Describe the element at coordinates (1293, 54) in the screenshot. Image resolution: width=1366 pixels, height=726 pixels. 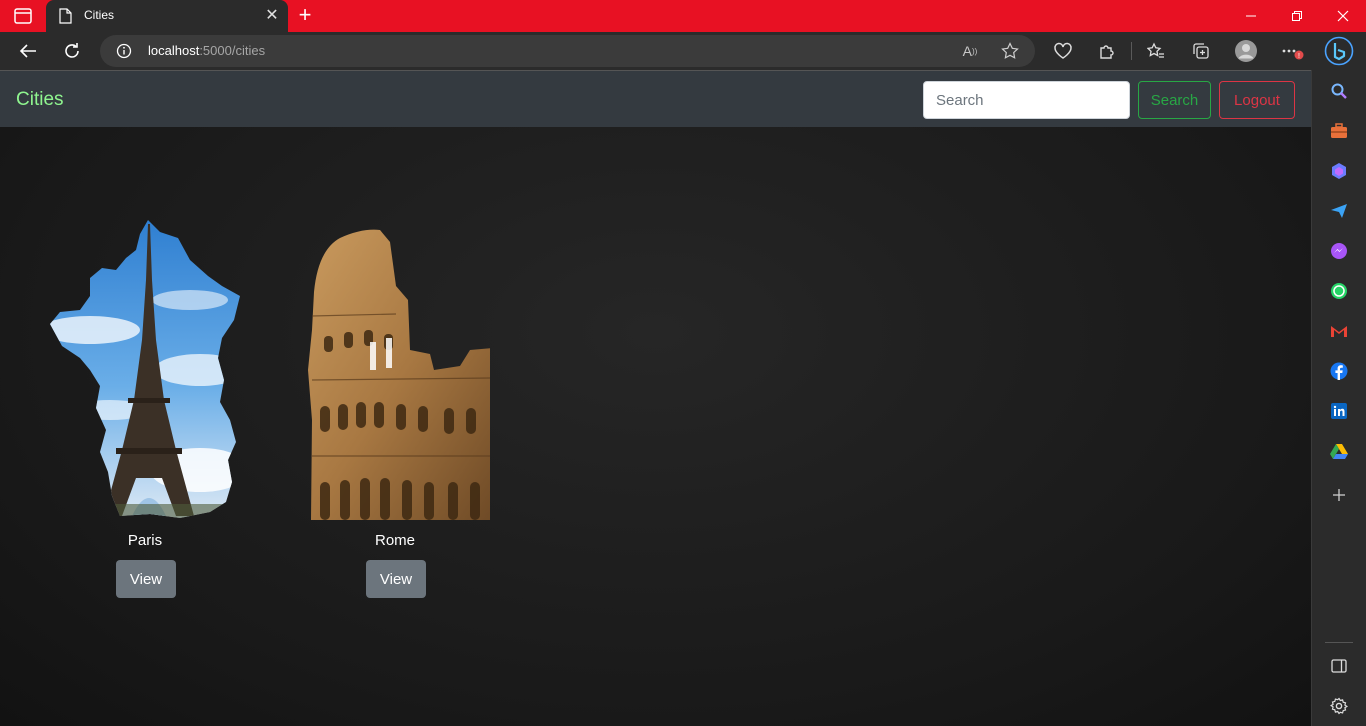
I see `more-dots-icon: !` at that location.